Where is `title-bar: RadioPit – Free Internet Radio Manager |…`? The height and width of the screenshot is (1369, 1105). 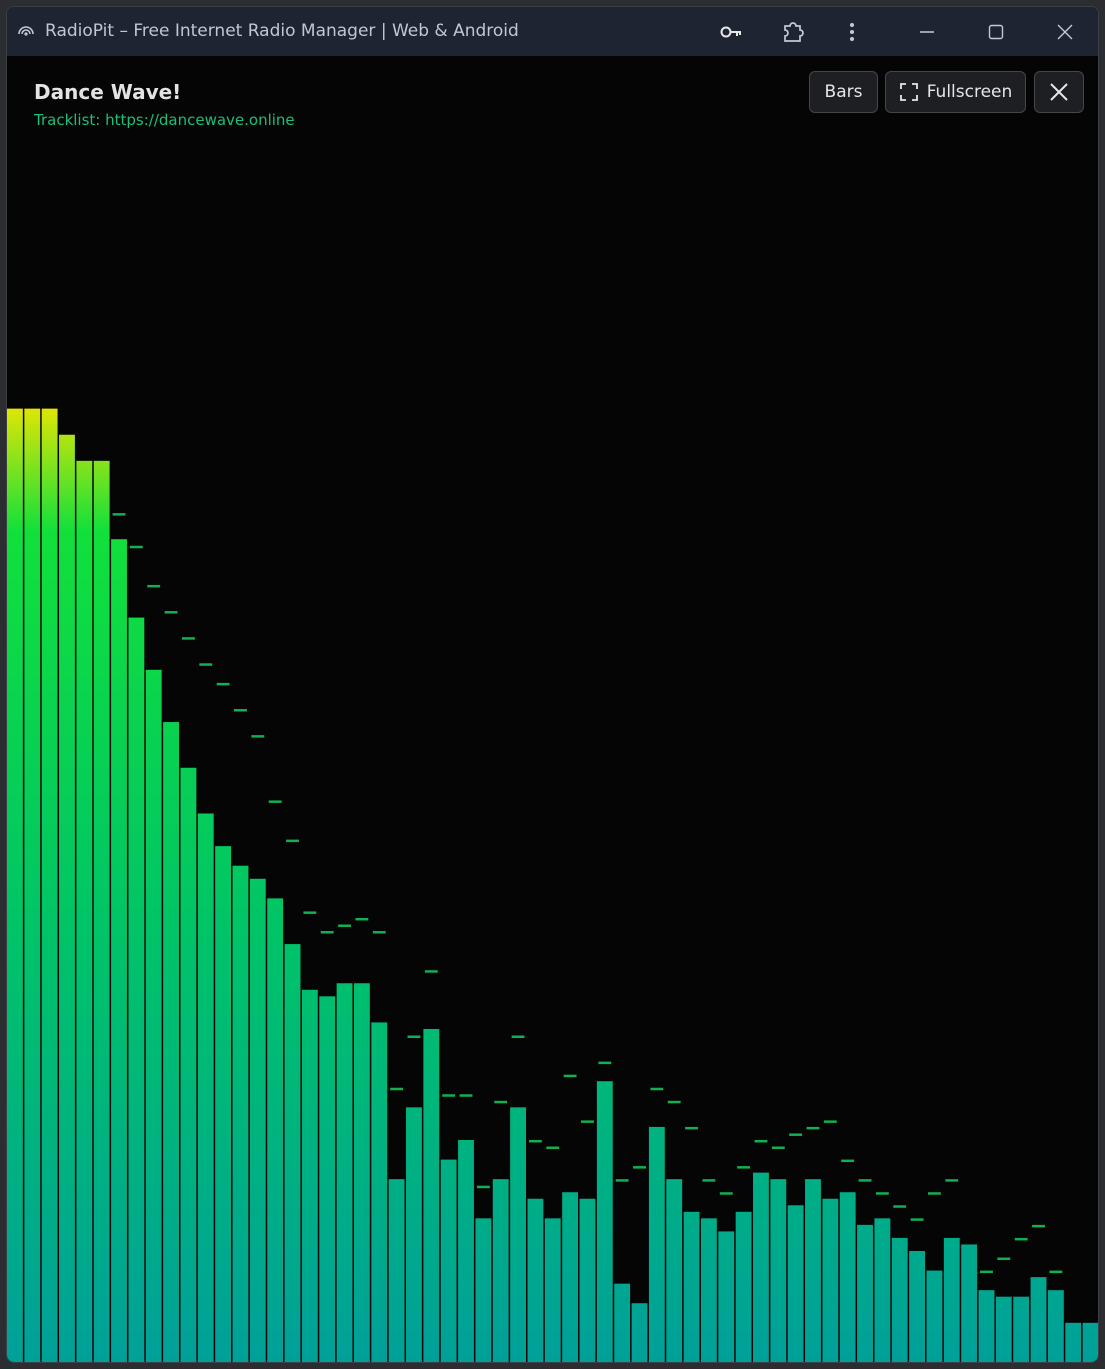 title-bar: RadioPit – Free Internet Radio Manager |… is located at coordinates (552, 31).